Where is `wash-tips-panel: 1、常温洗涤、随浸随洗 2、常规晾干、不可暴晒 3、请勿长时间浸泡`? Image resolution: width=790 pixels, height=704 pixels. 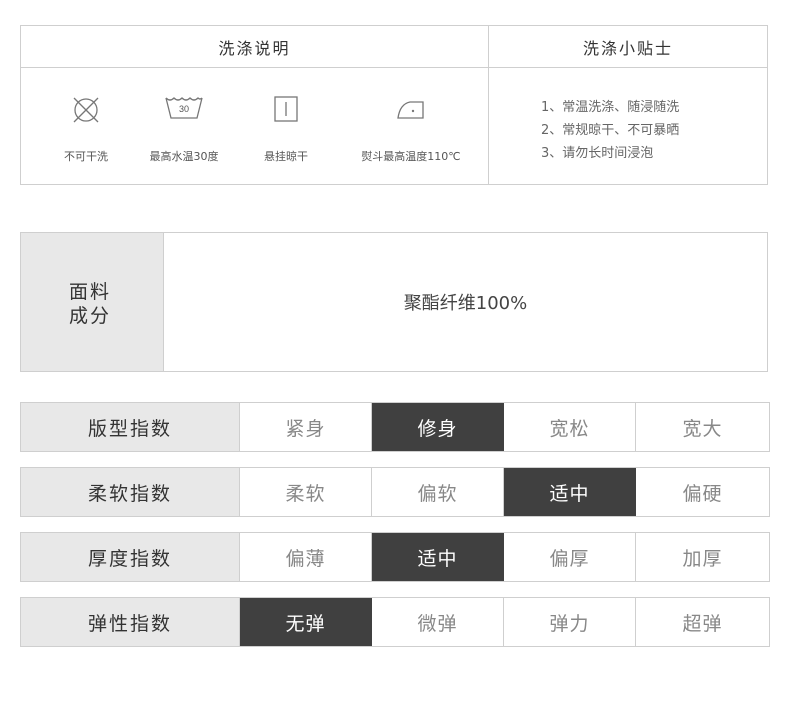 wash-tips-panel: 1、常温洗涤、随浸随洗 2、常规晾干、不可暴晒 3、请勿长时间浸泡 is located at coordinates (628, 126).